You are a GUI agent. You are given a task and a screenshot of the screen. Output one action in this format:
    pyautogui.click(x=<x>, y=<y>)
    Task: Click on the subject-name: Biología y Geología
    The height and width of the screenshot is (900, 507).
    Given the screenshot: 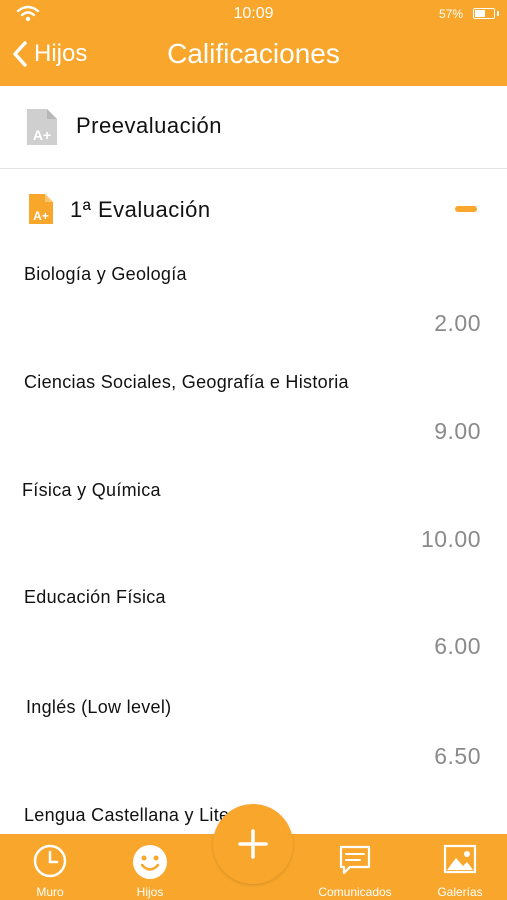 What is the action you would take?
    pyautogui.click(x=105, y=274)
    